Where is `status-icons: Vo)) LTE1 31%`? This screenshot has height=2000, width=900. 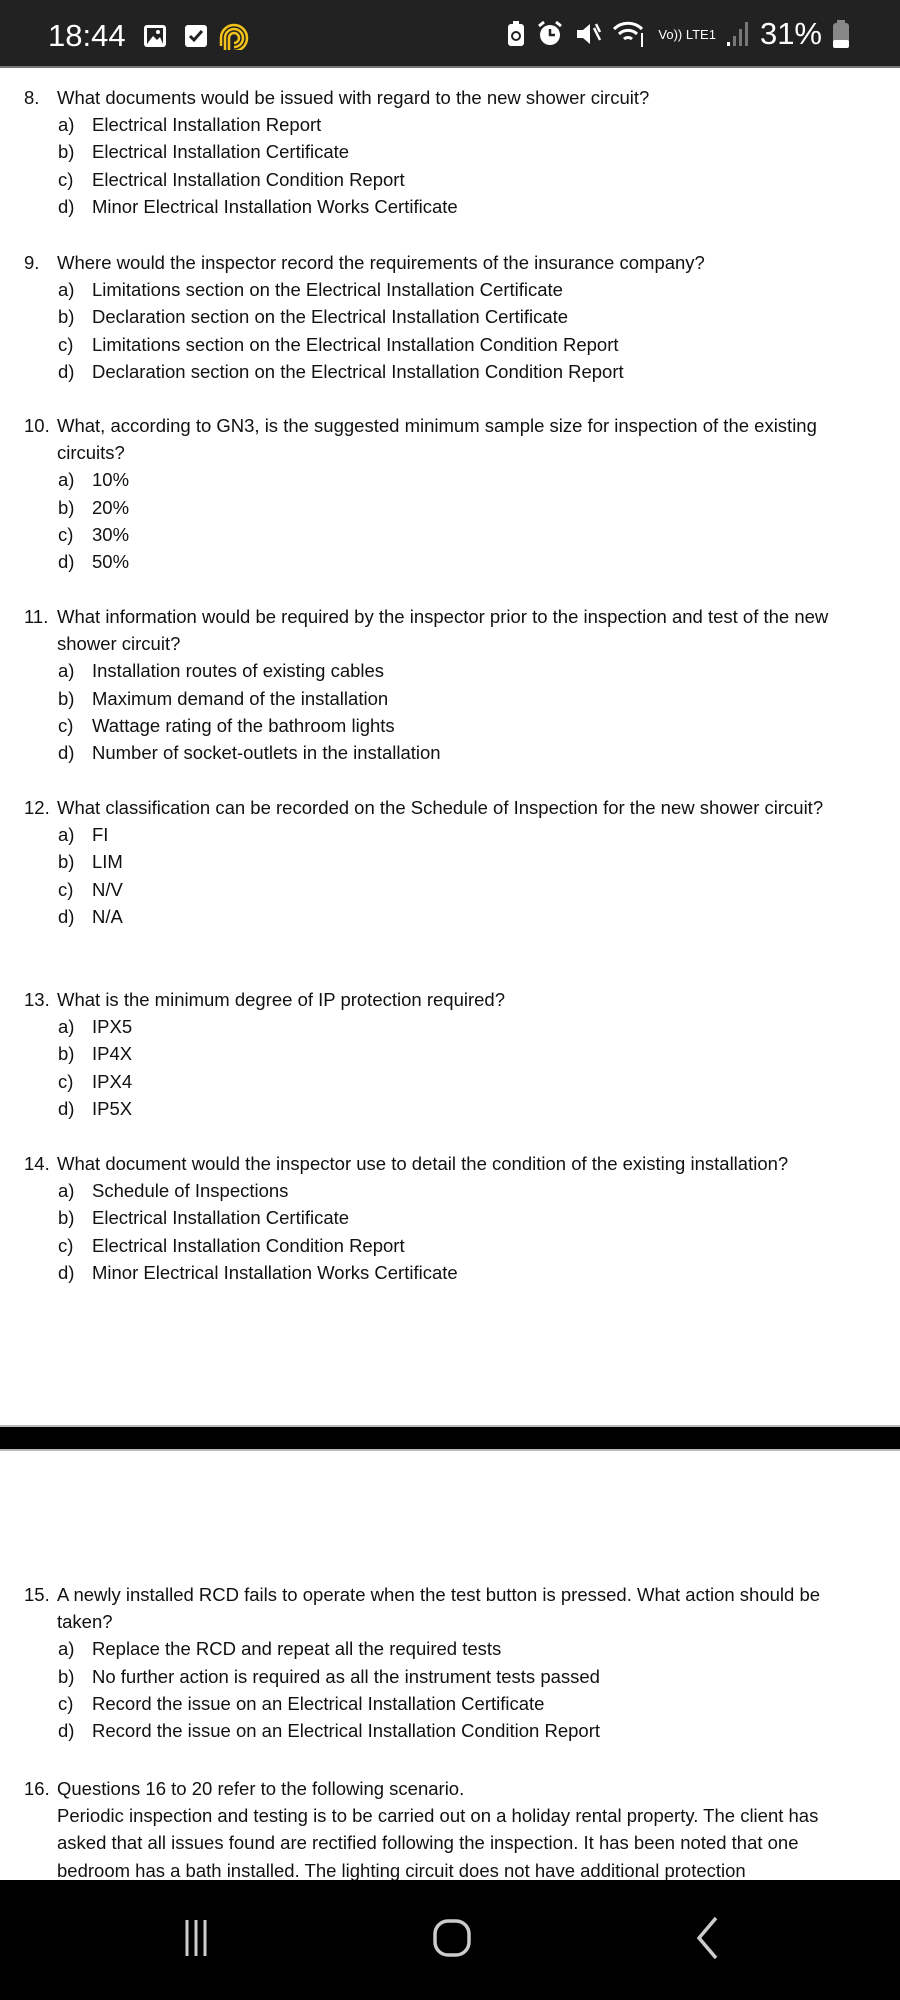 status-icons: Vo)) LTE1 31% is located at coordinates (678, 34).